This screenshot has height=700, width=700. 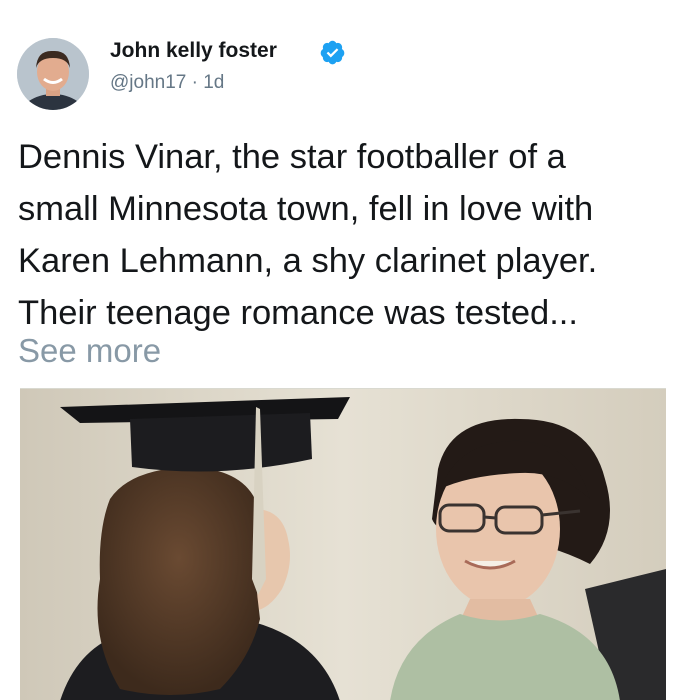 What do you see at coordinates (292, 157) in the screenshot?
I see `tweet-text-line: Dennis Vinar, the star footballer of a` at bounding box center [292, 157].